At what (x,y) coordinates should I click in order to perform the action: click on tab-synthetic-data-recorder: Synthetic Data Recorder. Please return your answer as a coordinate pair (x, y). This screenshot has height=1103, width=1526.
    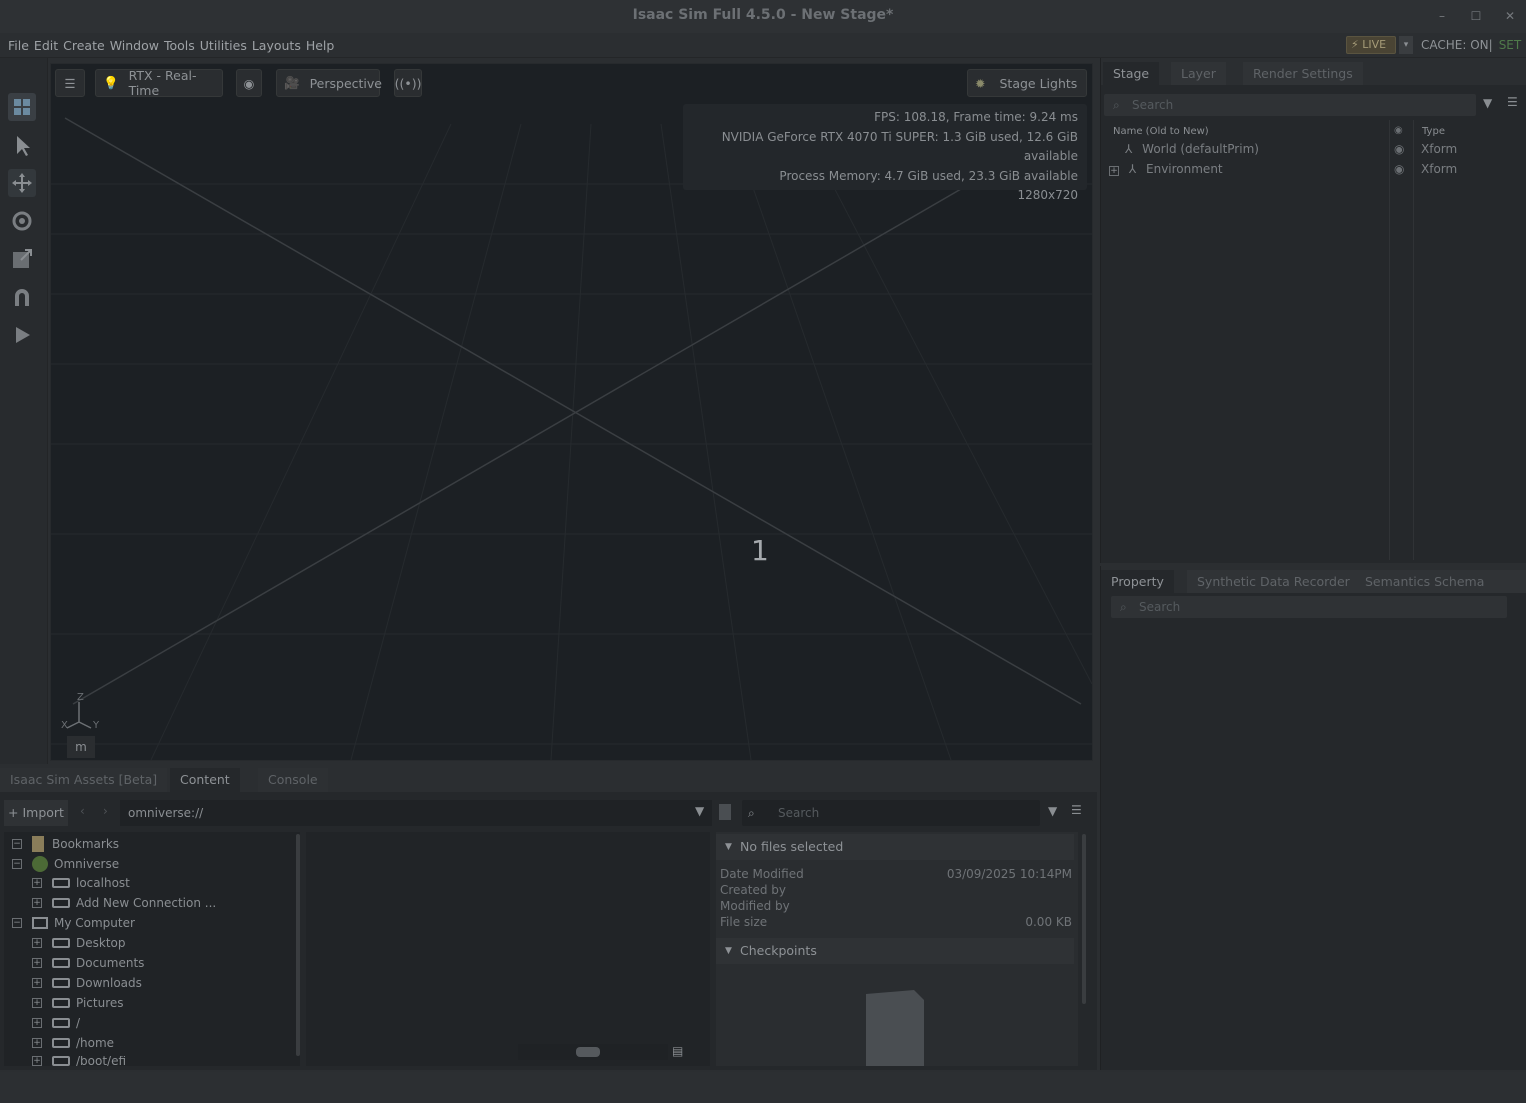
    Looking at the image, I should click on (1273, 581).